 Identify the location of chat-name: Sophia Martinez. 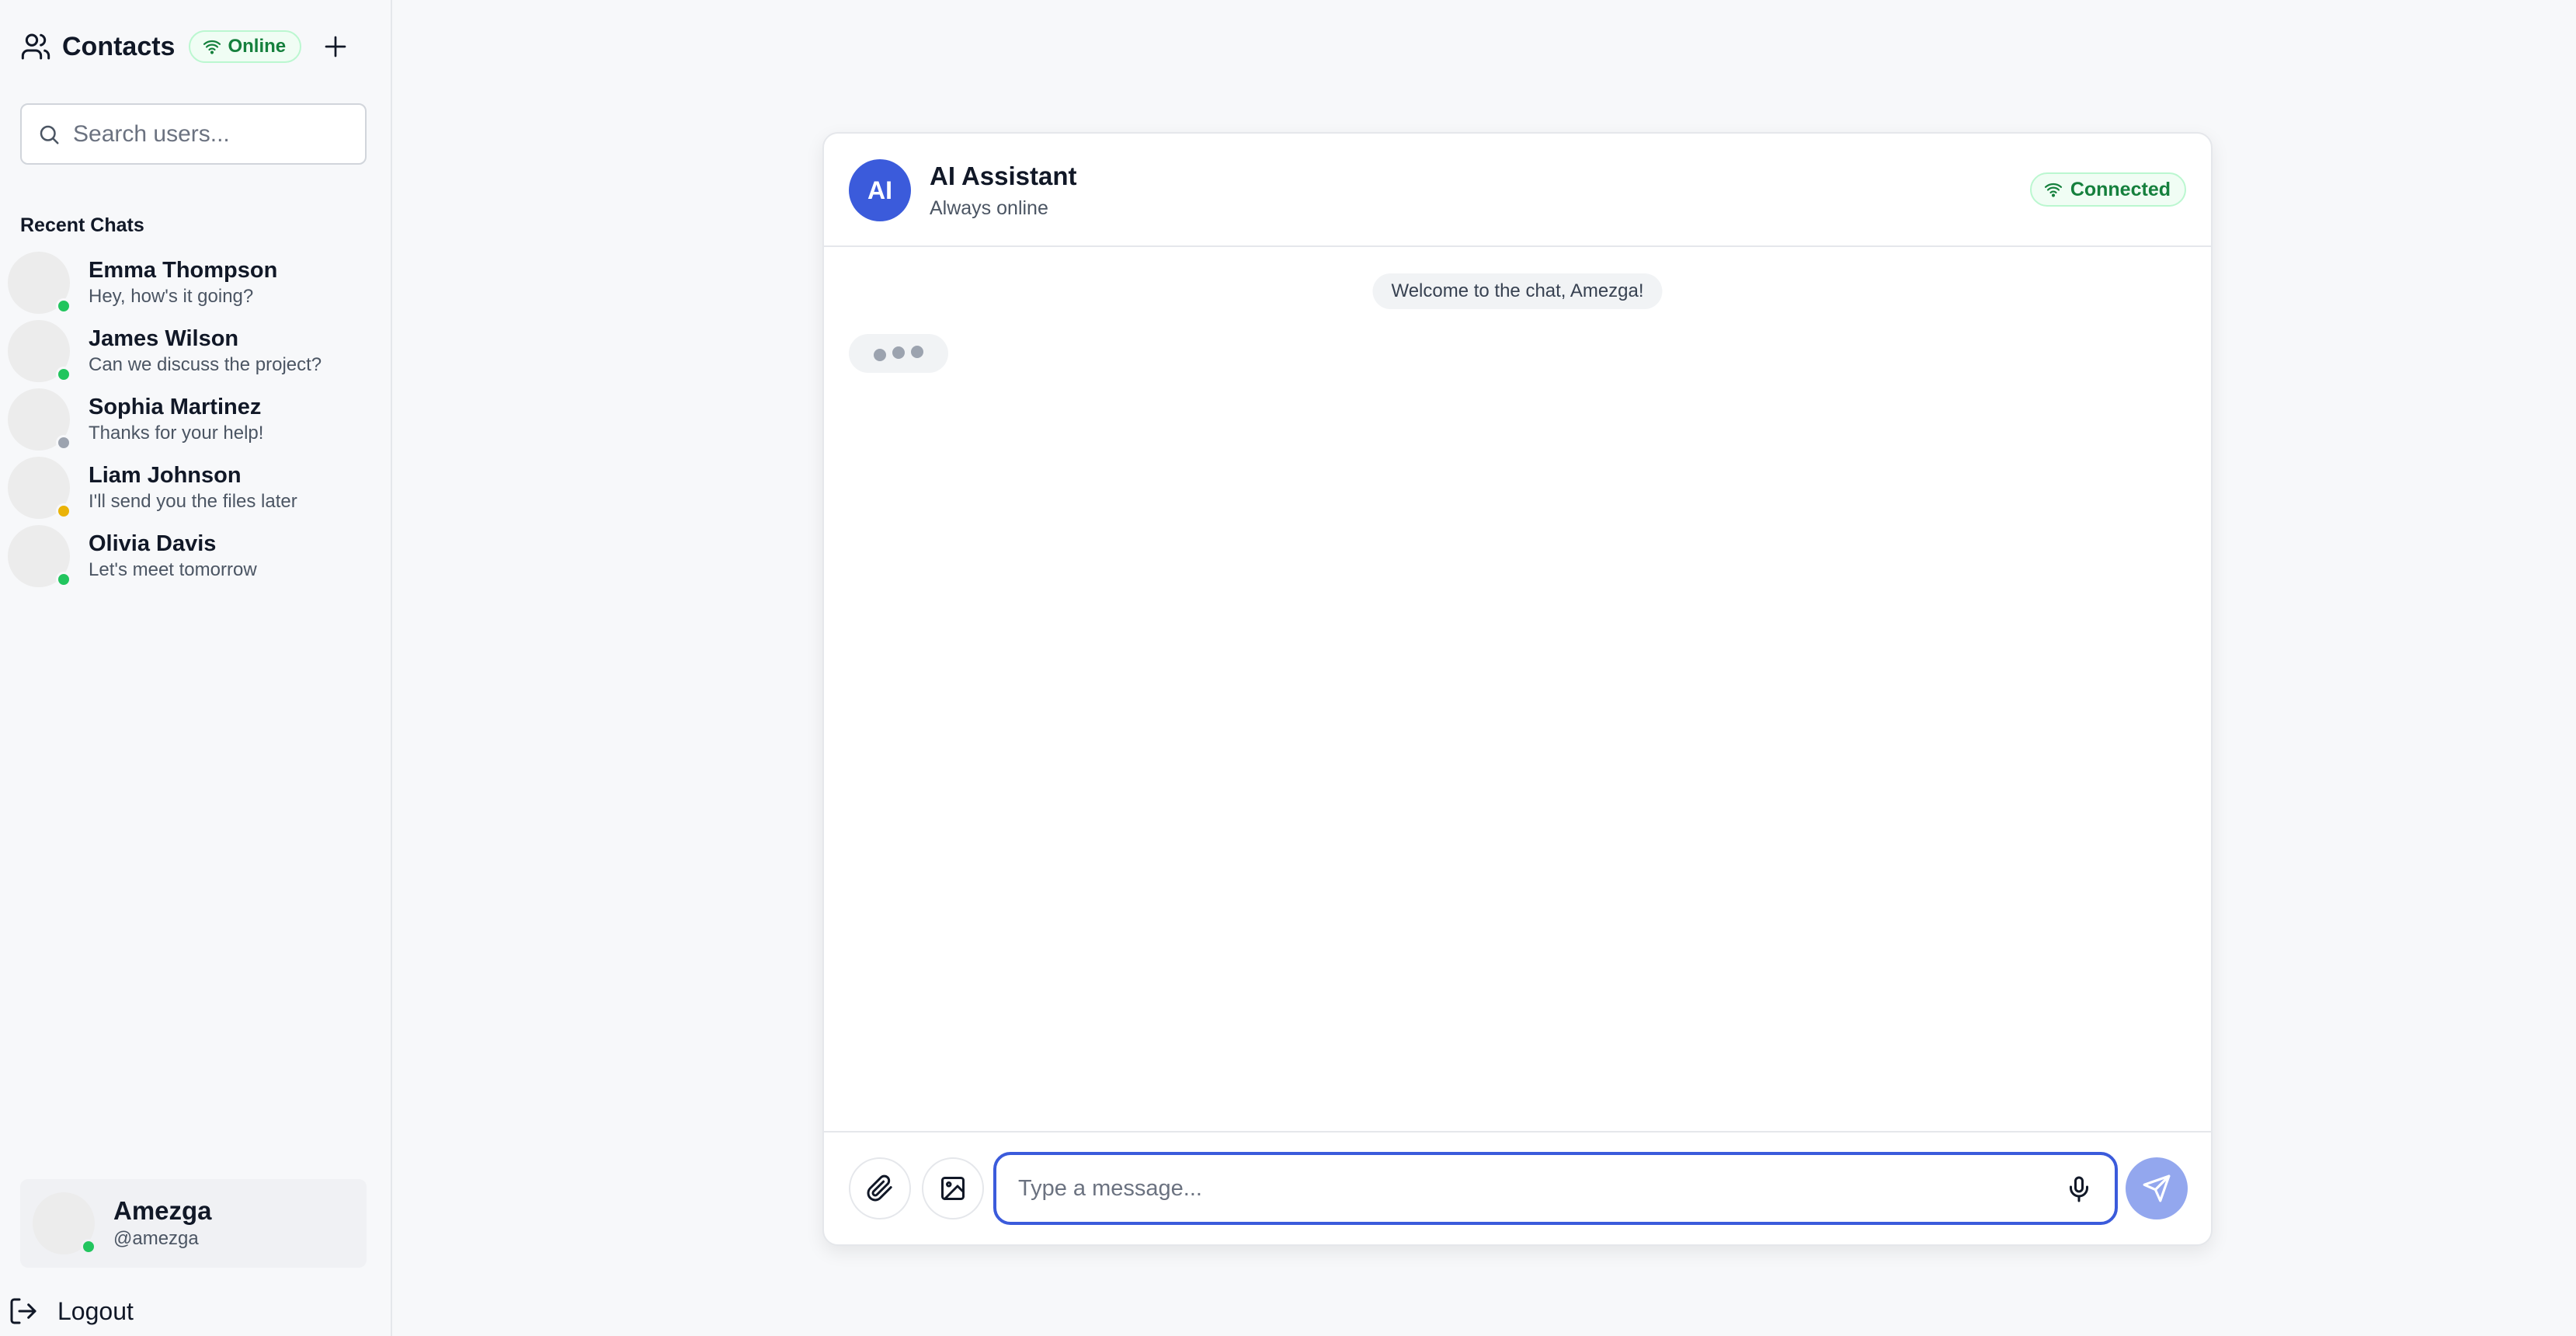
(175, 407).